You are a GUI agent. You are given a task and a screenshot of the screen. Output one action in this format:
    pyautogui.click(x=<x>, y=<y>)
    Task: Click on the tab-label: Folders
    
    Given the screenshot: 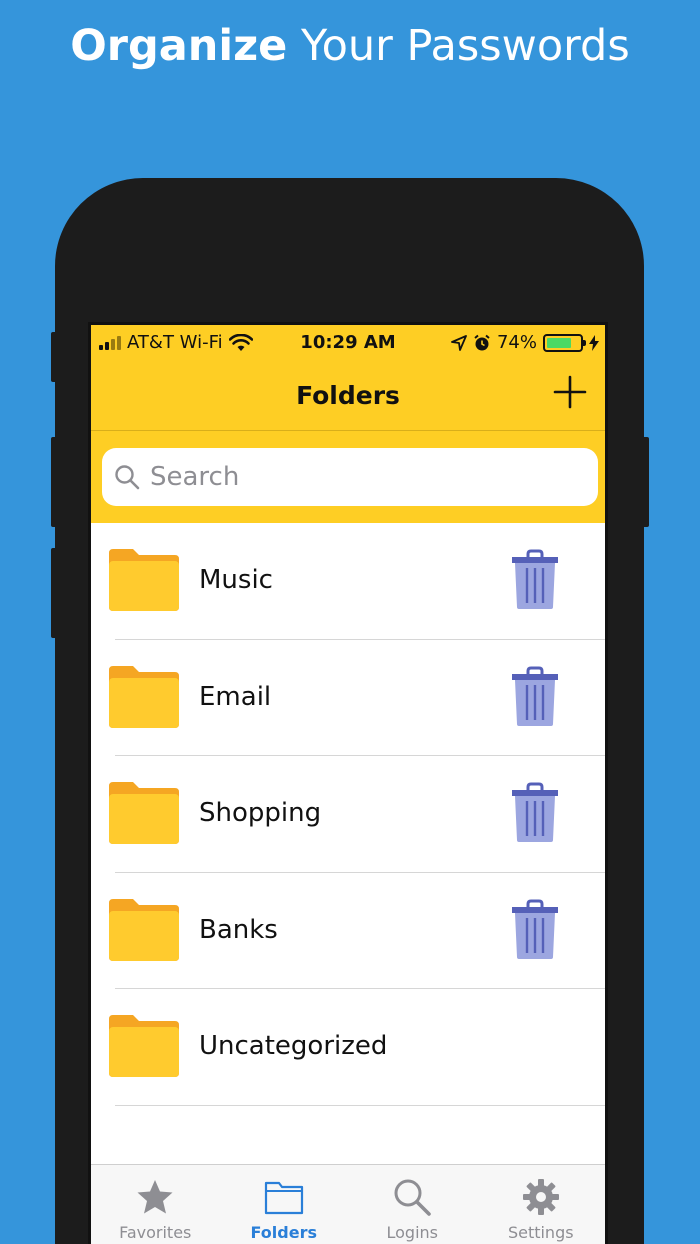 What is the action you would take?
    pyautogui.click(x=283, y=1232)
    